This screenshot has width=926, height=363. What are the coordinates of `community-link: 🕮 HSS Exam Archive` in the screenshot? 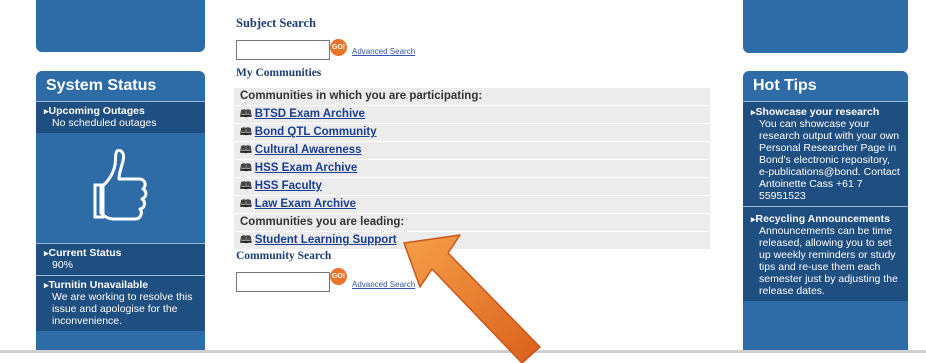 It's located at (472, 169).